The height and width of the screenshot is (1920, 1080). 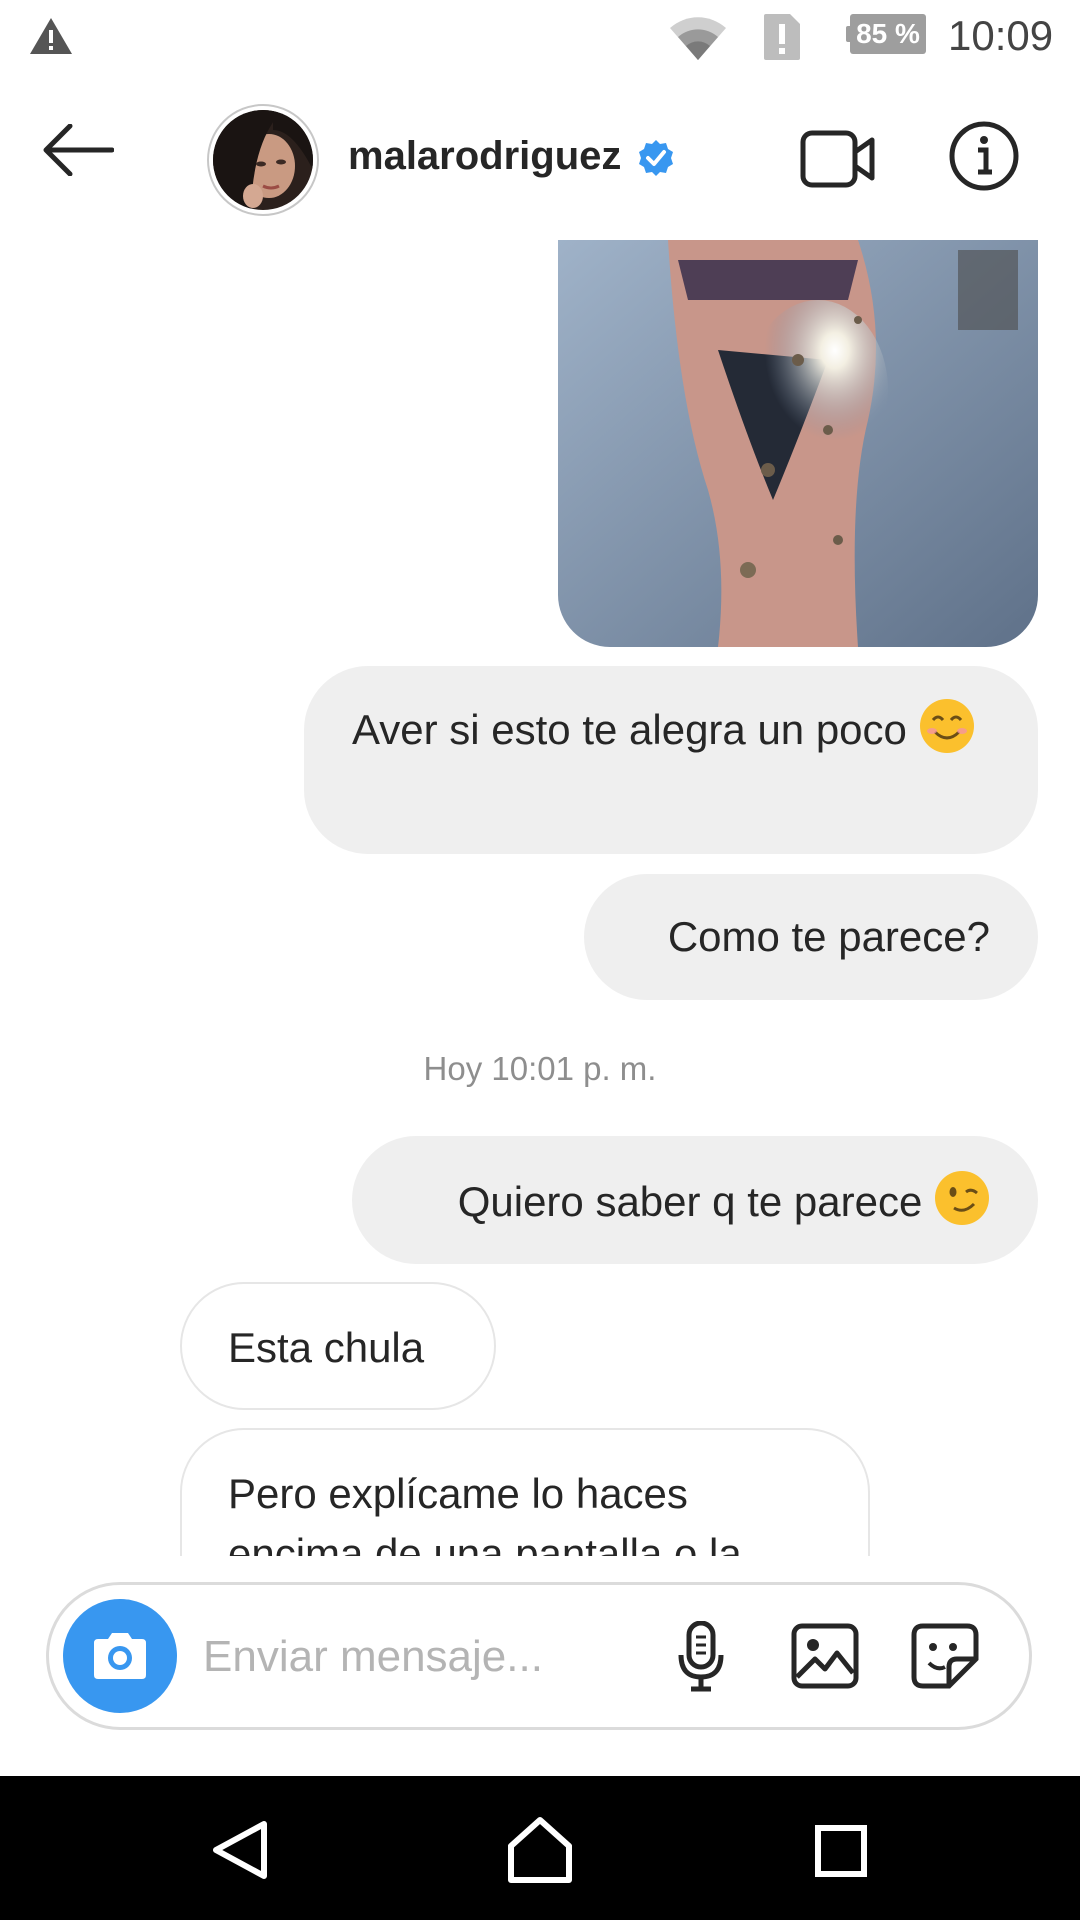 I want to click on message-text: Aver si esto te alegra un poco, so click(x=629, y=729).